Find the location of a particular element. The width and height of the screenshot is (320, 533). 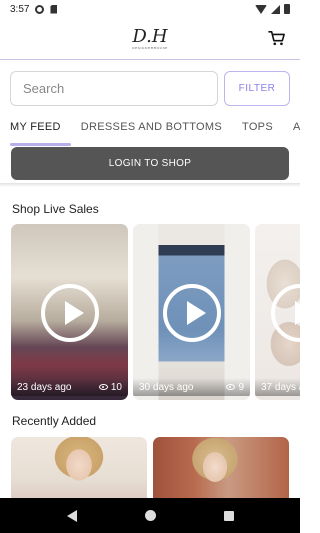

live-sale-age: 23 days ago is located at coordinates (44, 387).